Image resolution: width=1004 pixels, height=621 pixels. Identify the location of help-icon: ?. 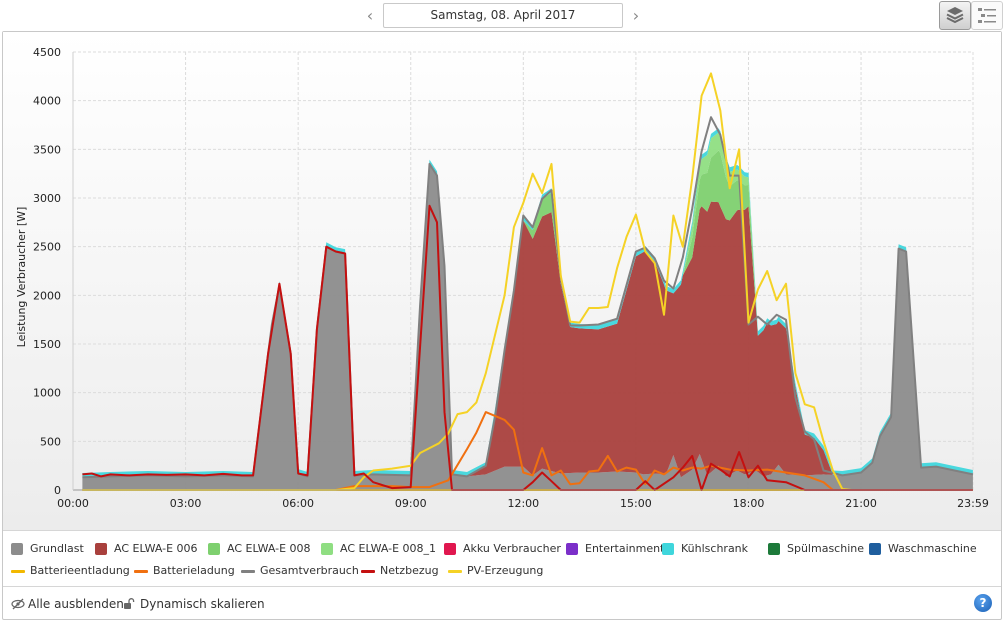
(983, 603).